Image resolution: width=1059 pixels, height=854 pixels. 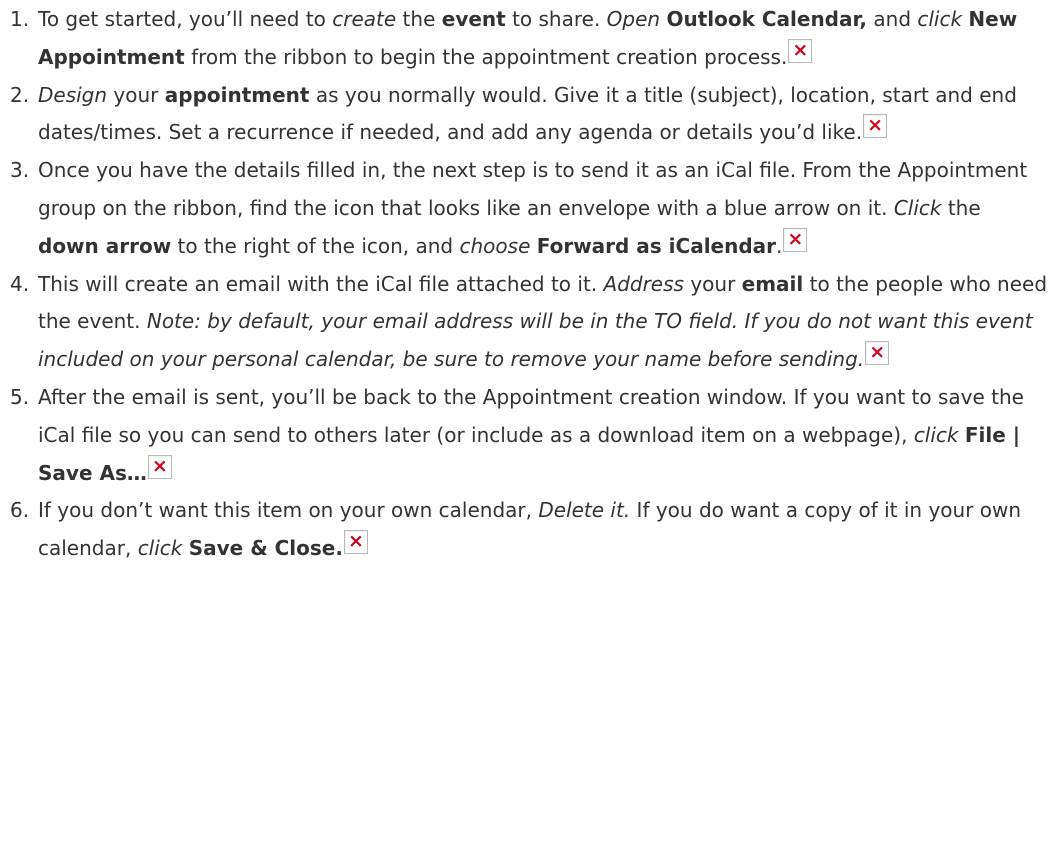 I want to click on strong-text: event, so click(x=473, y=19).